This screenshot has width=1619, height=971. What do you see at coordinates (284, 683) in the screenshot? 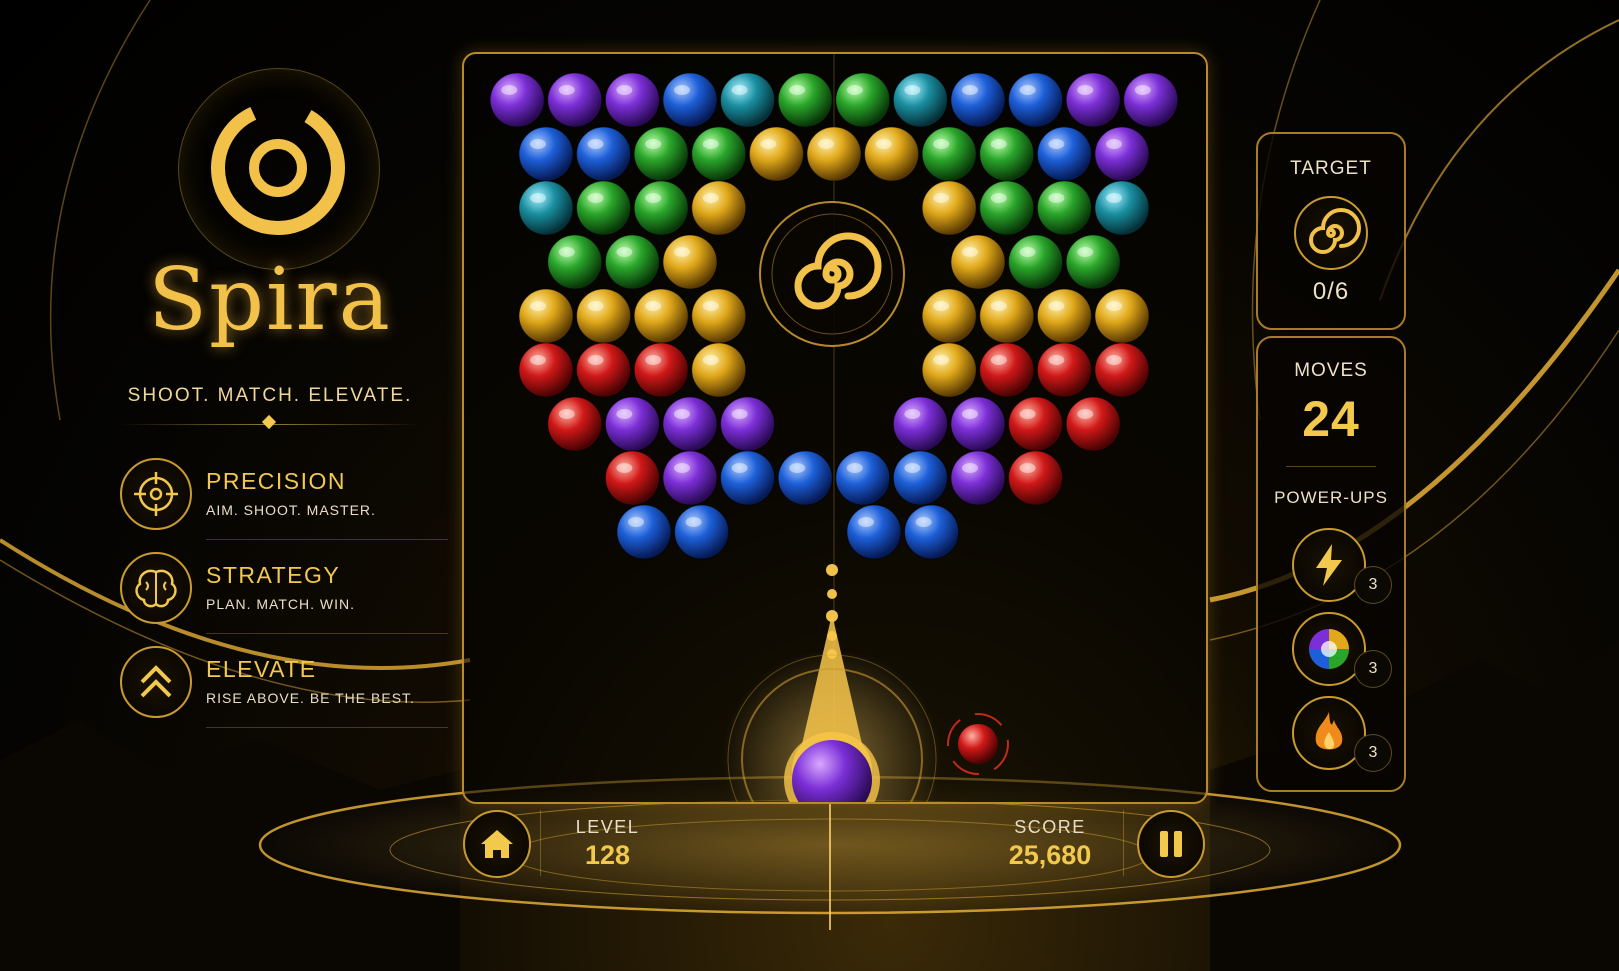
I see `feature-elevate: ELEVATE RISE ABOVE. BE THE BEST.` at bounding box center [284, 683].